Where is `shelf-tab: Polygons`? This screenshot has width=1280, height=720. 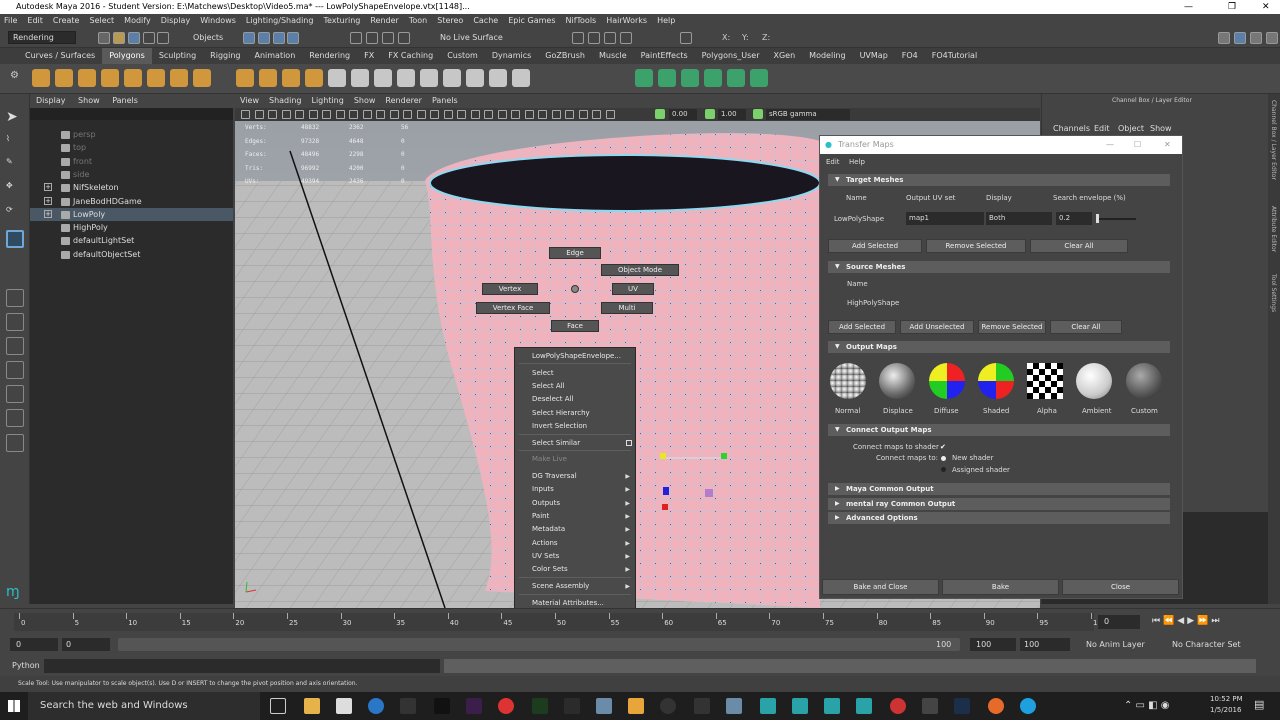 shelf-tab: Polygons is located at coordinates (127, 56).